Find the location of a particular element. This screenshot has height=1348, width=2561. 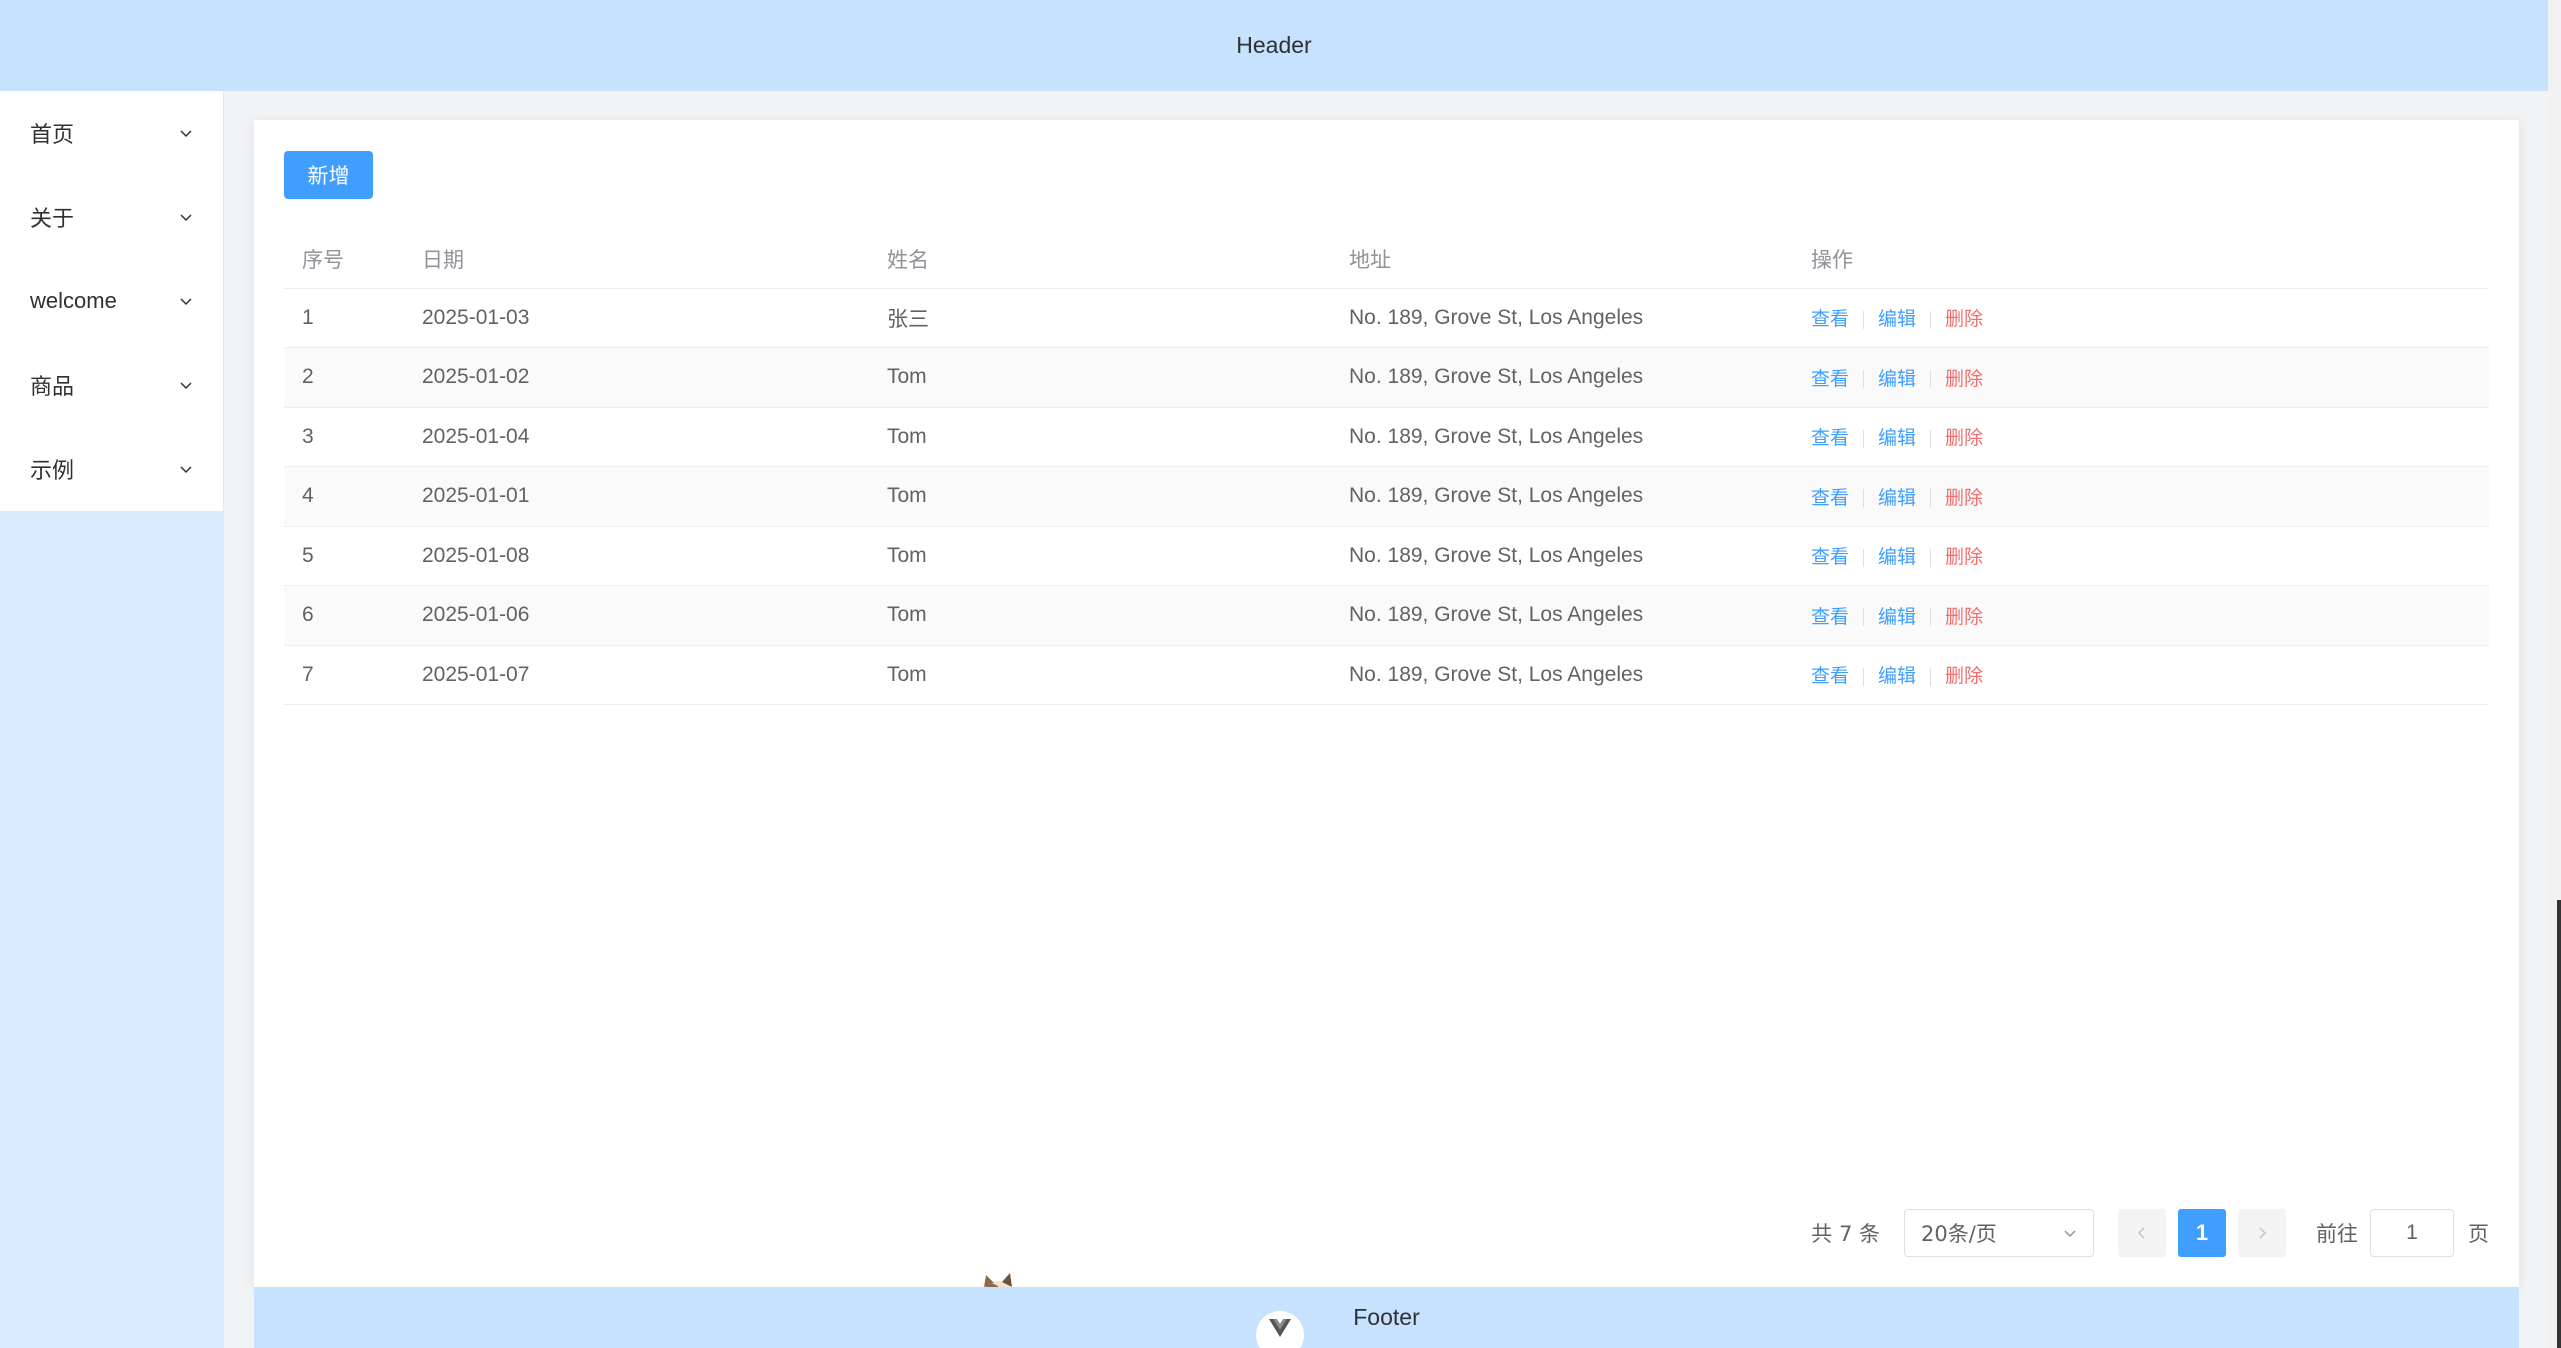

page-scrollbar-thumb is located at coordinates (2559, 1124).